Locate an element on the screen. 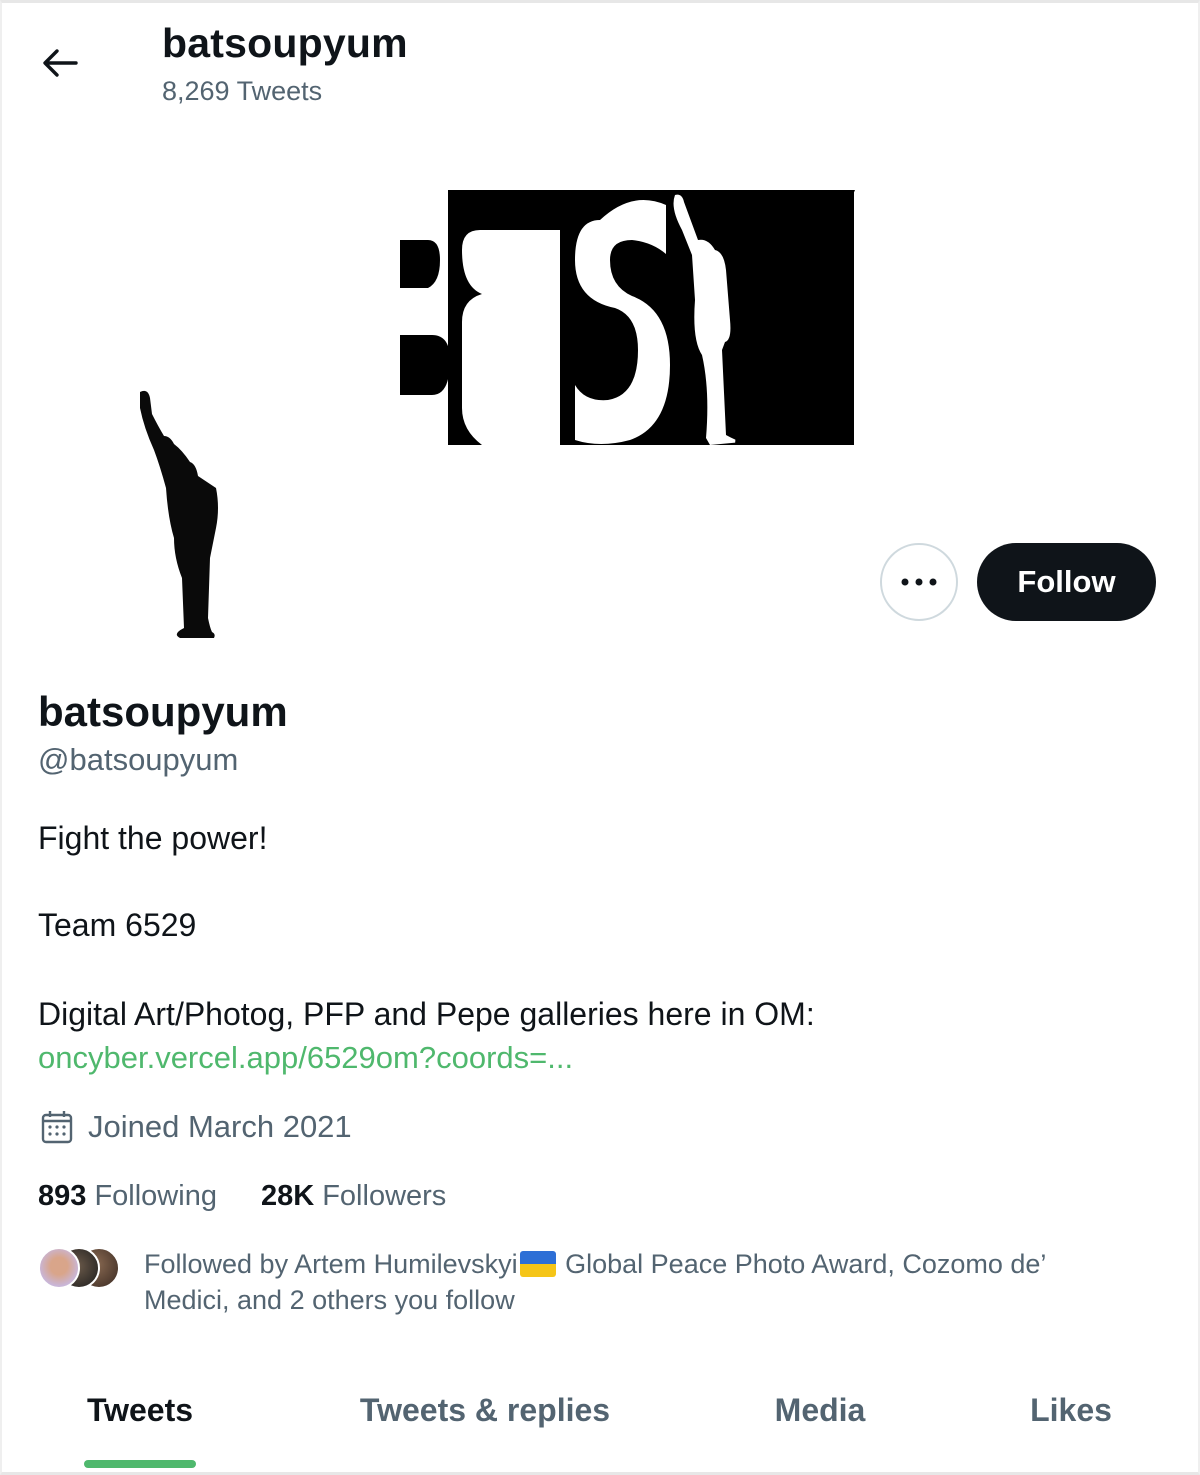 This screenshot has height=1475, width=1200. follow-stats: 893 Following 28K Followers is located at coordinates (242, 1196).